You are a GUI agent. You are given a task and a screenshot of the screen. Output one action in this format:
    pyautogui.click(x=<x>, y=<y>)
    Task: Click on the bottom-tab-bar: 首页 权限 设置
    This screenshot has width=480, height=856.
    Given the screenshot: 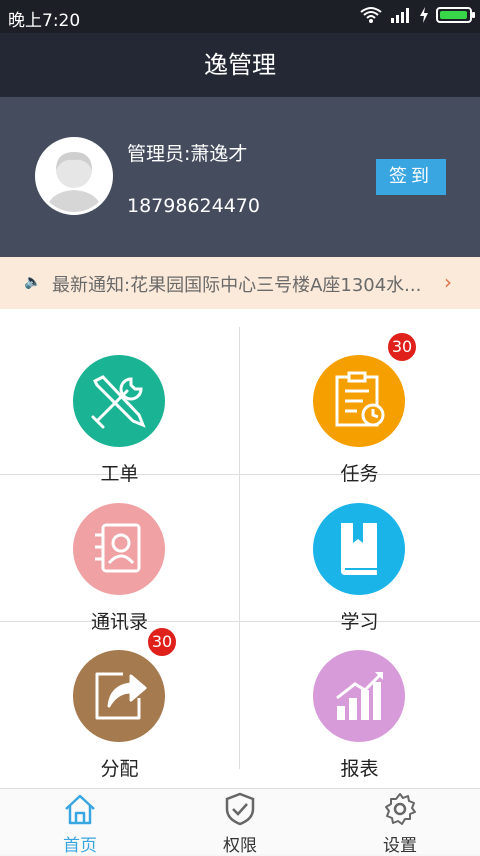 What is the action you would take?
    pyautogui.click(x=240, y=822)
    